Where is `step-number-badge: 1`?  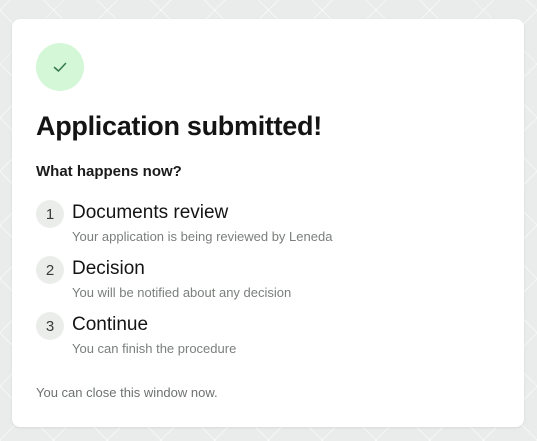
step-number-badge: 1 is located at coordinates (50, 214).